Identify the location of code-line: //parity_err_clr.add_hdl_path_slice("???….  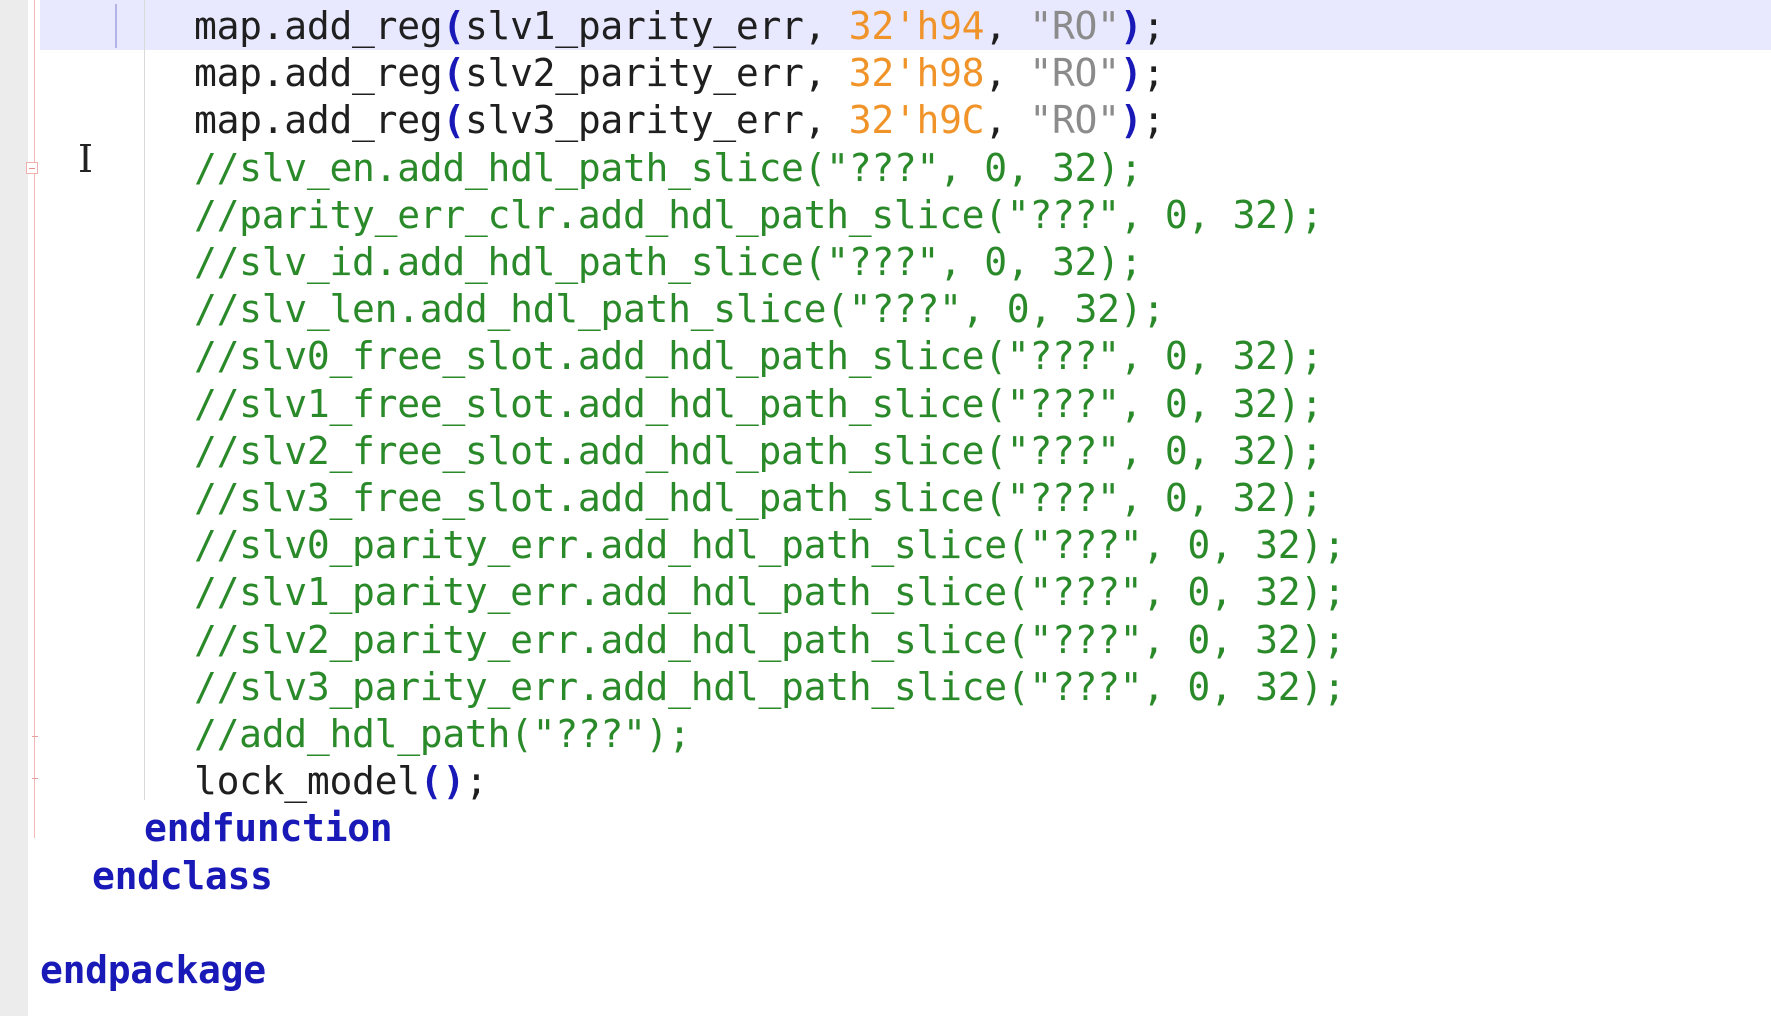
(758, 215).